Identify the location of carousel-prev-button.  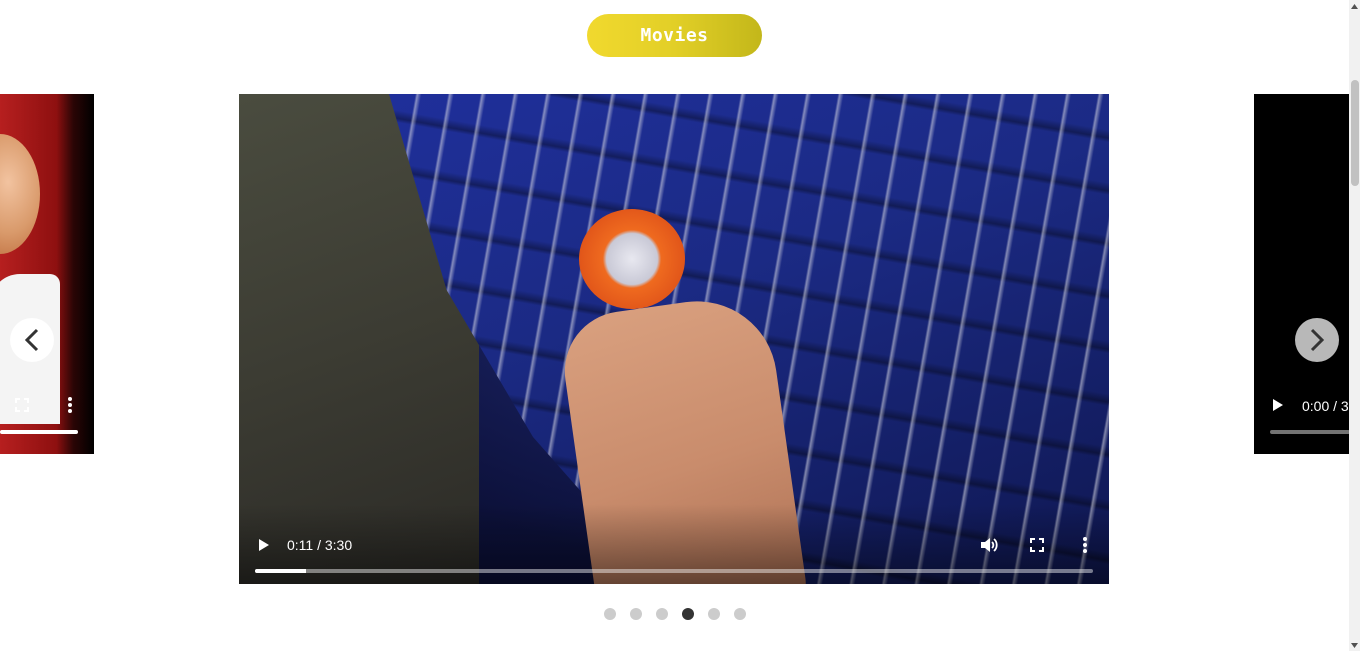
(32, 340).